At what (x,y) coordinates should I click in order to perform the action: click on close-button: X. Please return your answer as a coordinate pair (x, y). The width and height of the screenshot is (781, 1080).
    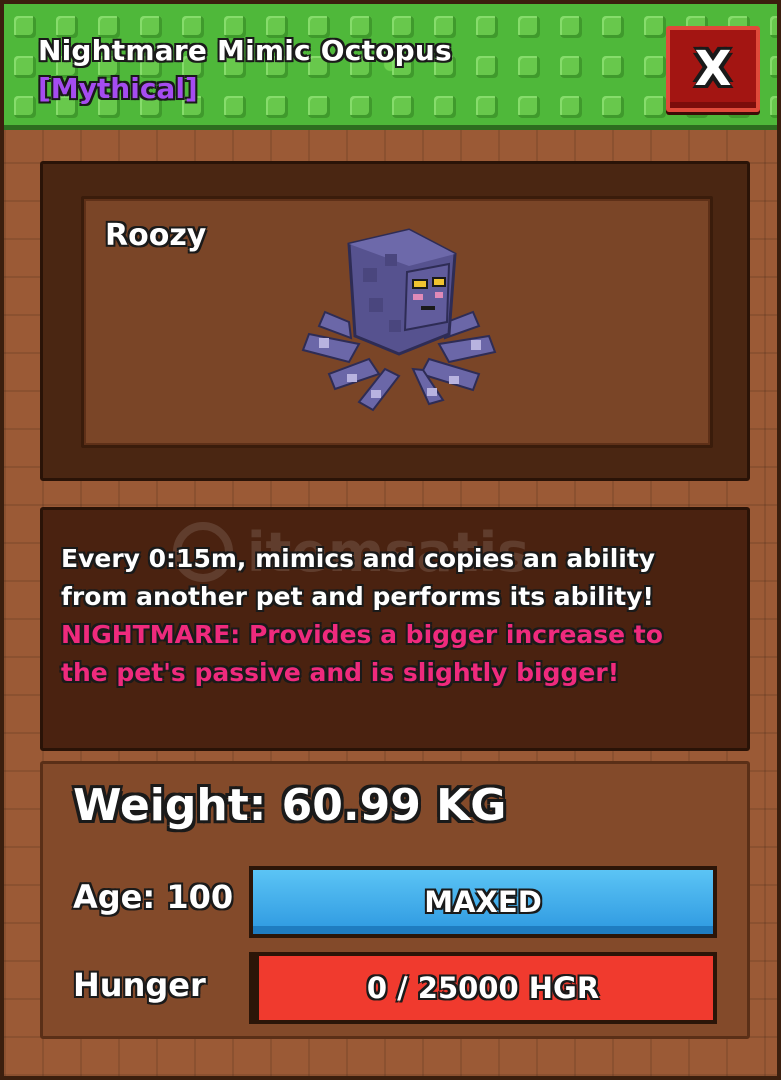
    Looking at the image, I should click on (713, 69).